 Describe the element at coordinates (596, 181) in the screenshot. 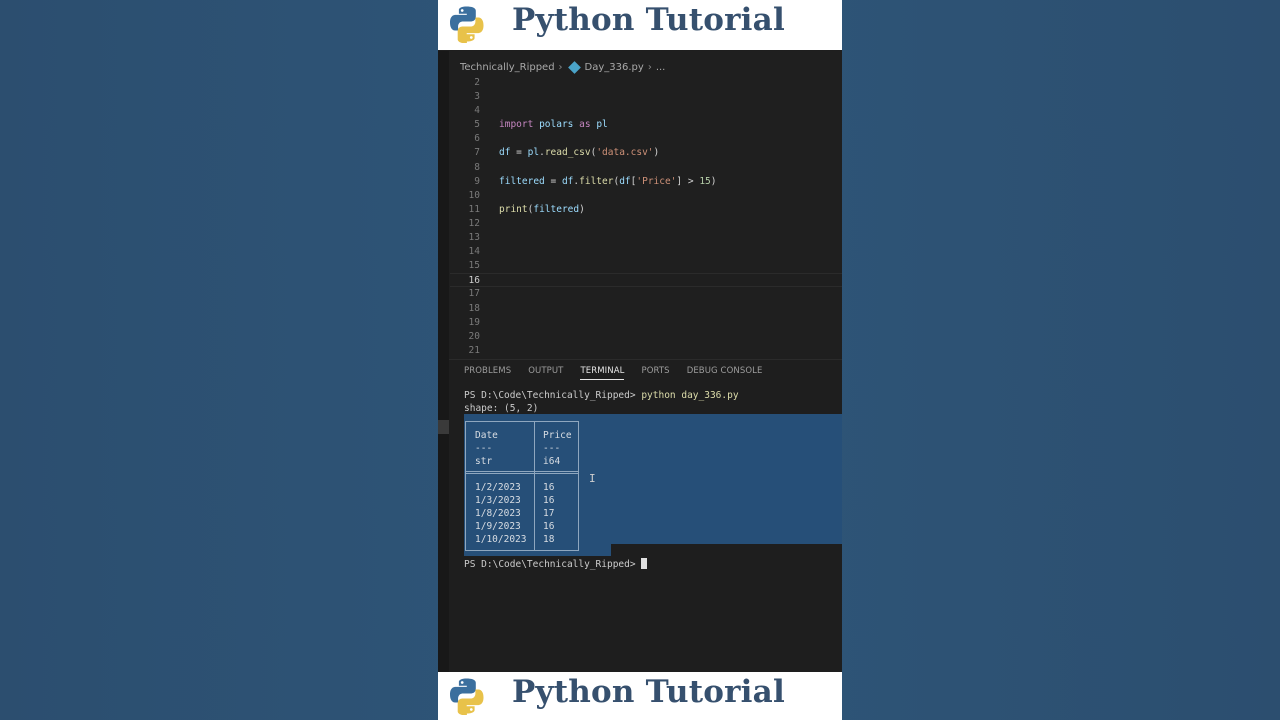

I see `code-token: filter` at that location.